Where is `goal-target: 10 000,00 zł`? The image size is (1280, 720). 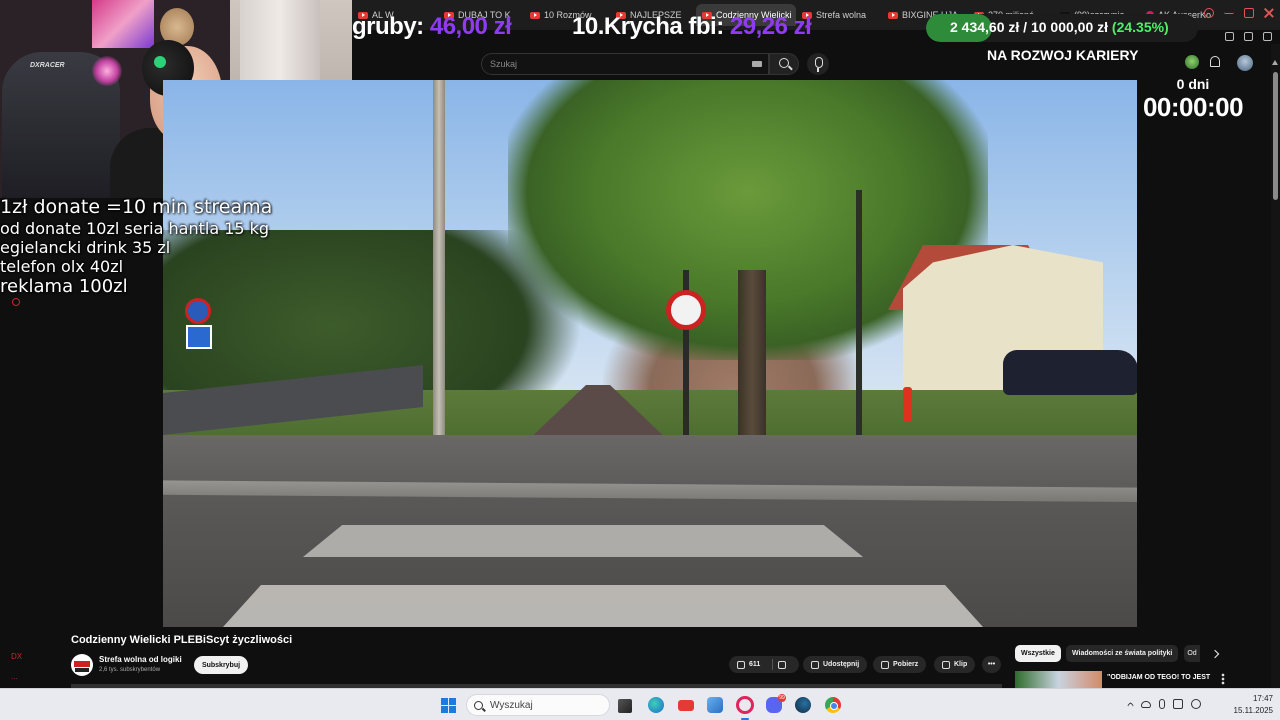 goal-target: 10 000,00 zł is located at coordinates (1069, 27).